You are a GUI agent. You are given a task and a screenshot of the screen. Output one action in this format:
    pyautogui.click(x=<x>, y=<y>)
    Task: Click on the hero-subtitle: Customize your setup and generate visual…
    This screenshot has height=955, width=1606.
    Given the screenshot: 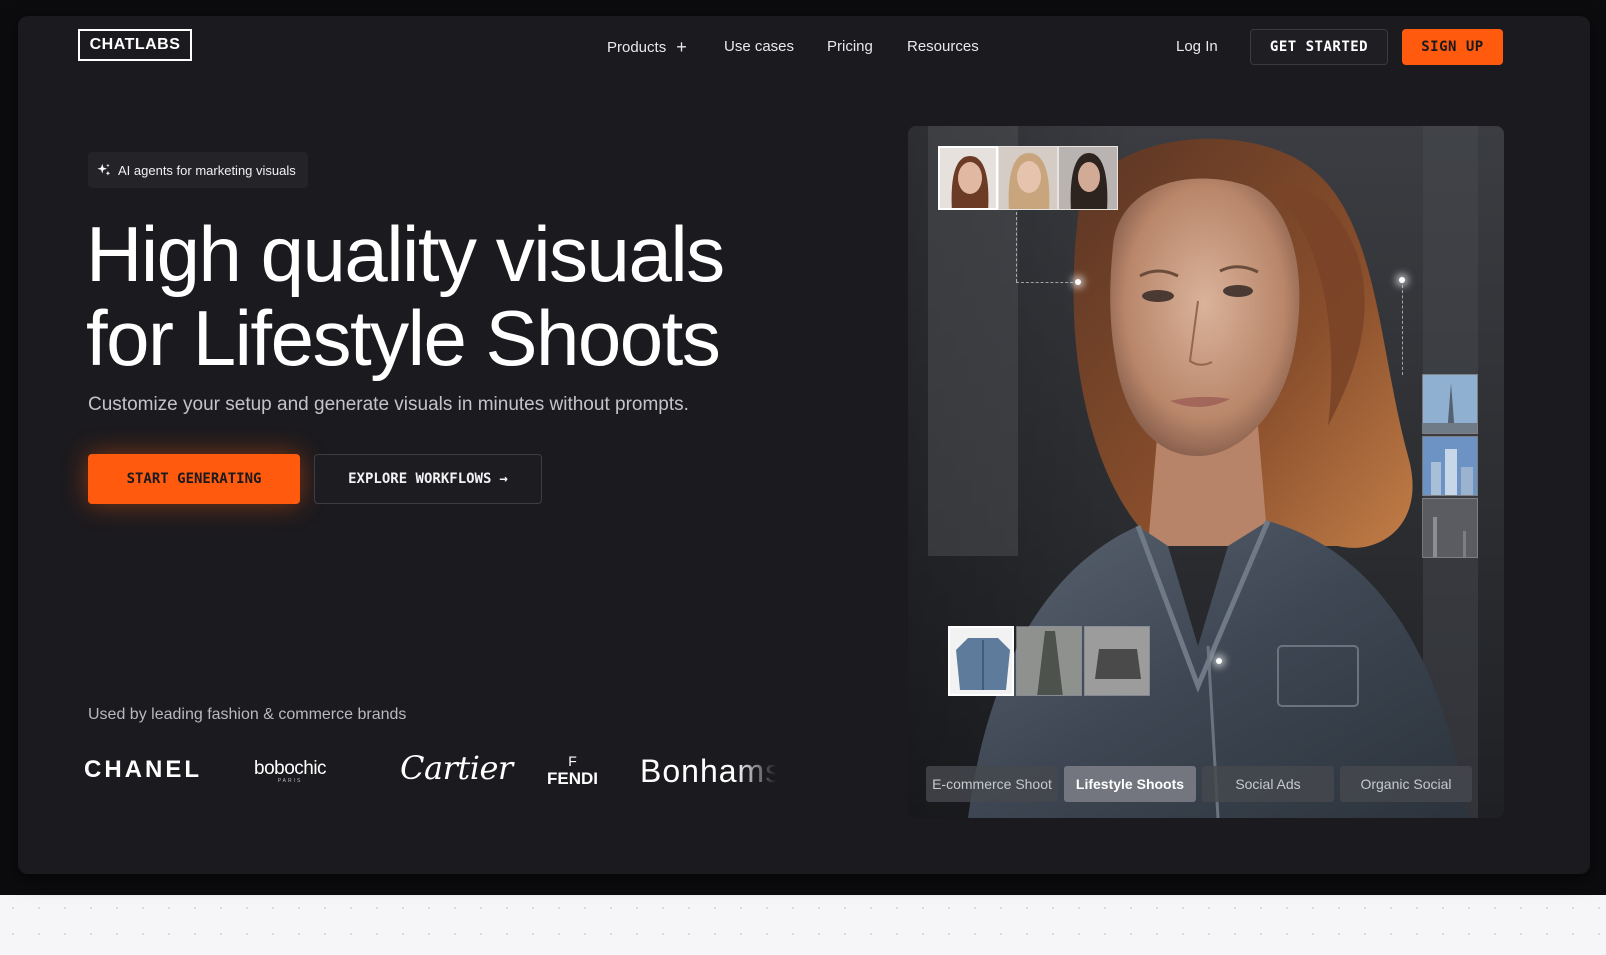 What is the action you would take?
    pyautogui.click(x=388, y=404)
    